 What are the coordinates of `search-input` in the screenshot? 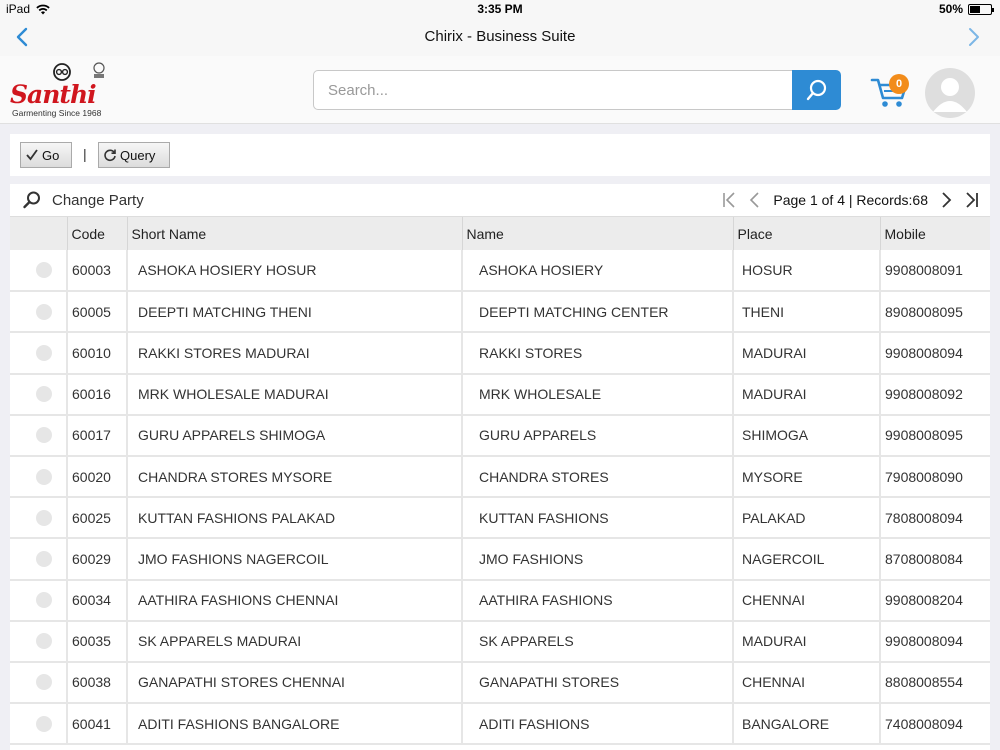 It's located at (553, 90).